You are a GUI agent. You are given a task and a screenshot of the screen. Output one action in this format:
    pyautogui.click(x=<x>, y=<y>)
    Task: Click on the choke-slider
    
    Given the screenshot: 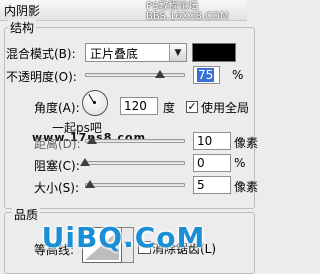 What is the action you would take?
    pyautogui.click(x=135, y=163)
    